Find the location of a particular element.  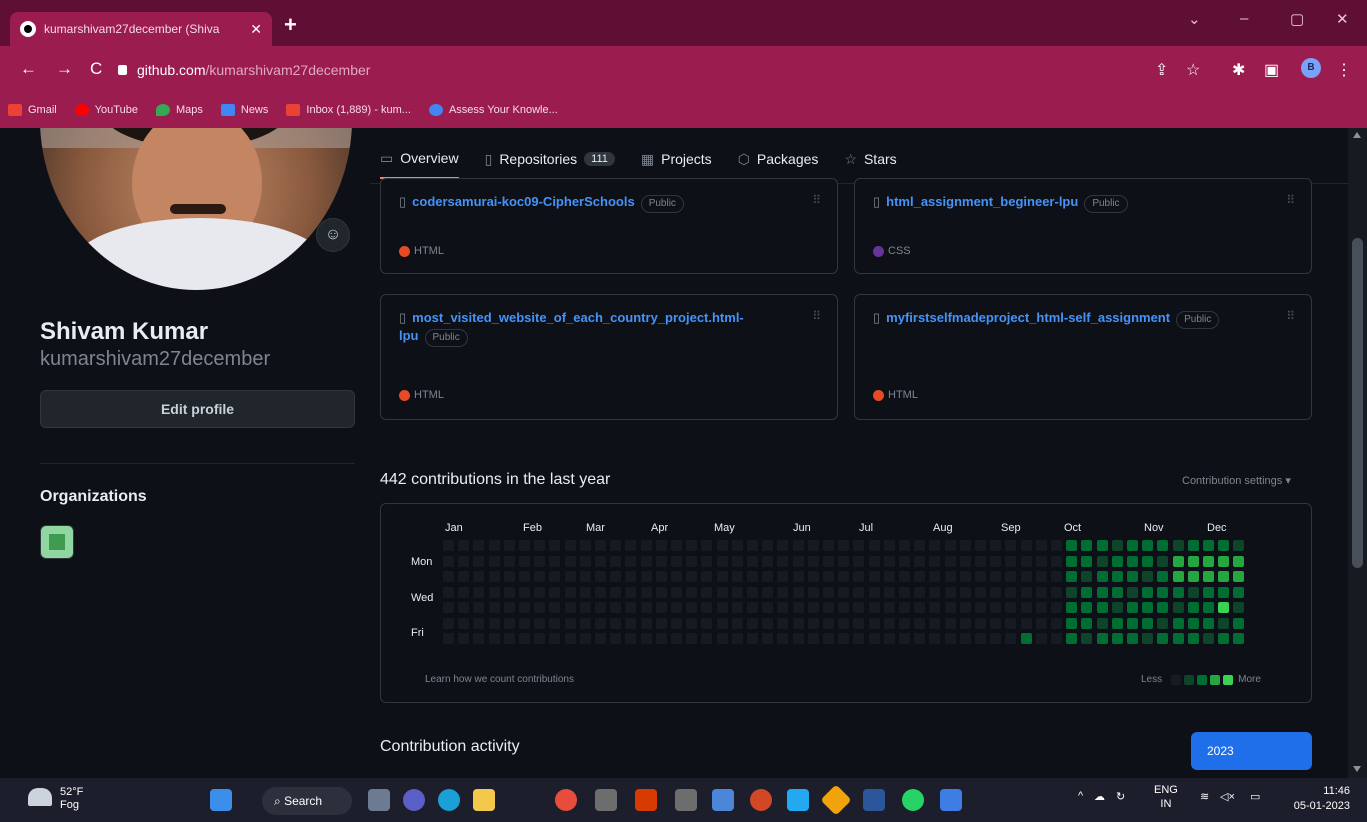

menu-icon: ⋮ is located at coordinates (1344, 70).